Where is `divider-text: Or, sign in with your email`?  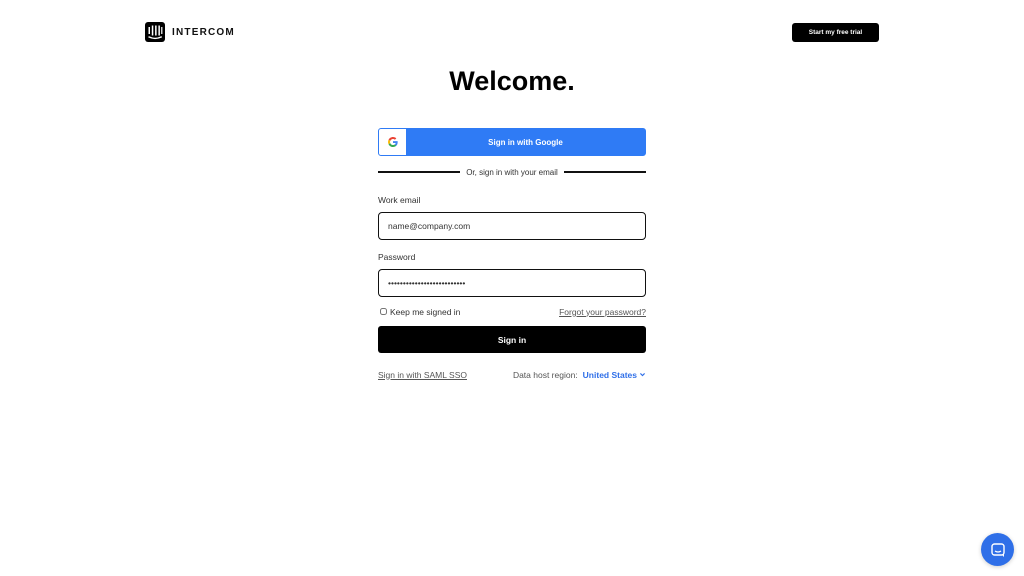 divider-text: Or, sign in with your email is located at coordinates (512, 172).